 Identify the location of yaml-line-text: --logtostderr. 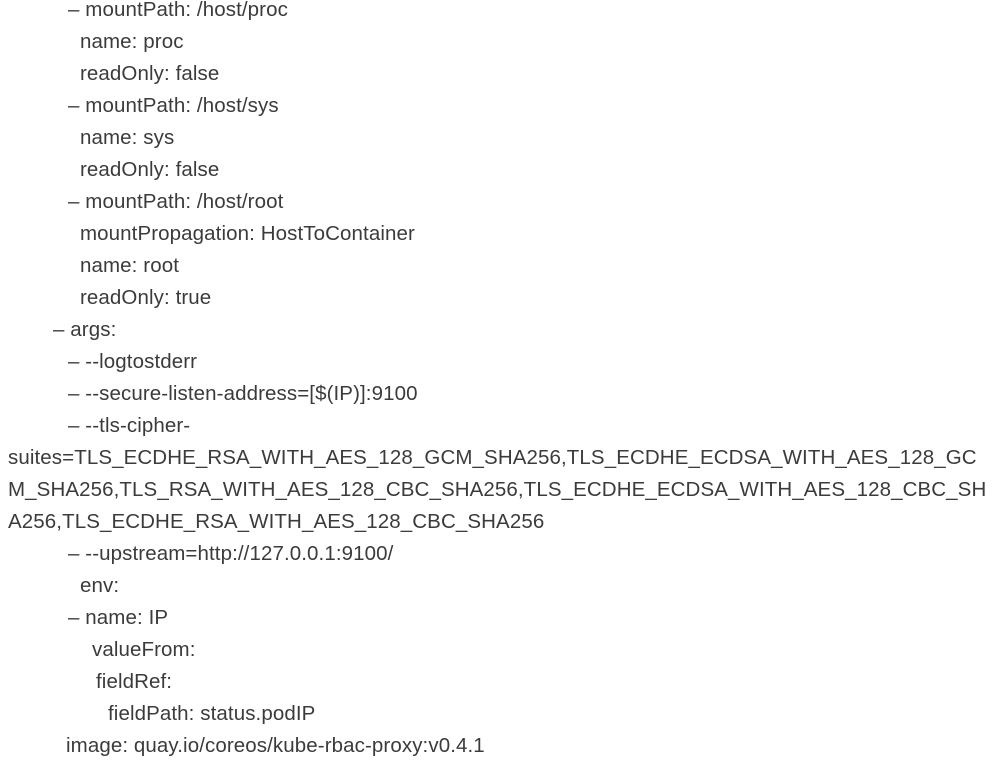
(141, 361).